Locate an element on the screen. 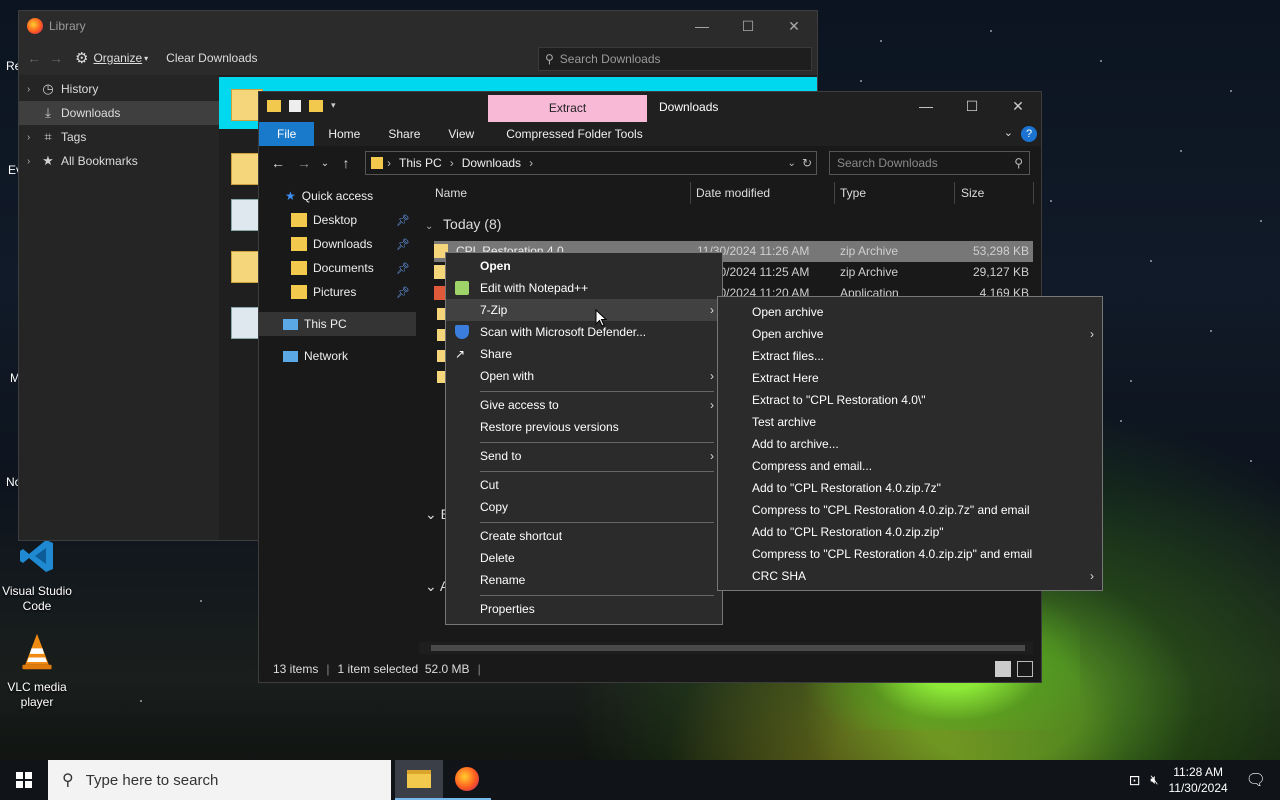 Image resolution: width=1280 pixels, height=800 pixels. refresh-icon: ↻ is located at coordinates (807, 163).